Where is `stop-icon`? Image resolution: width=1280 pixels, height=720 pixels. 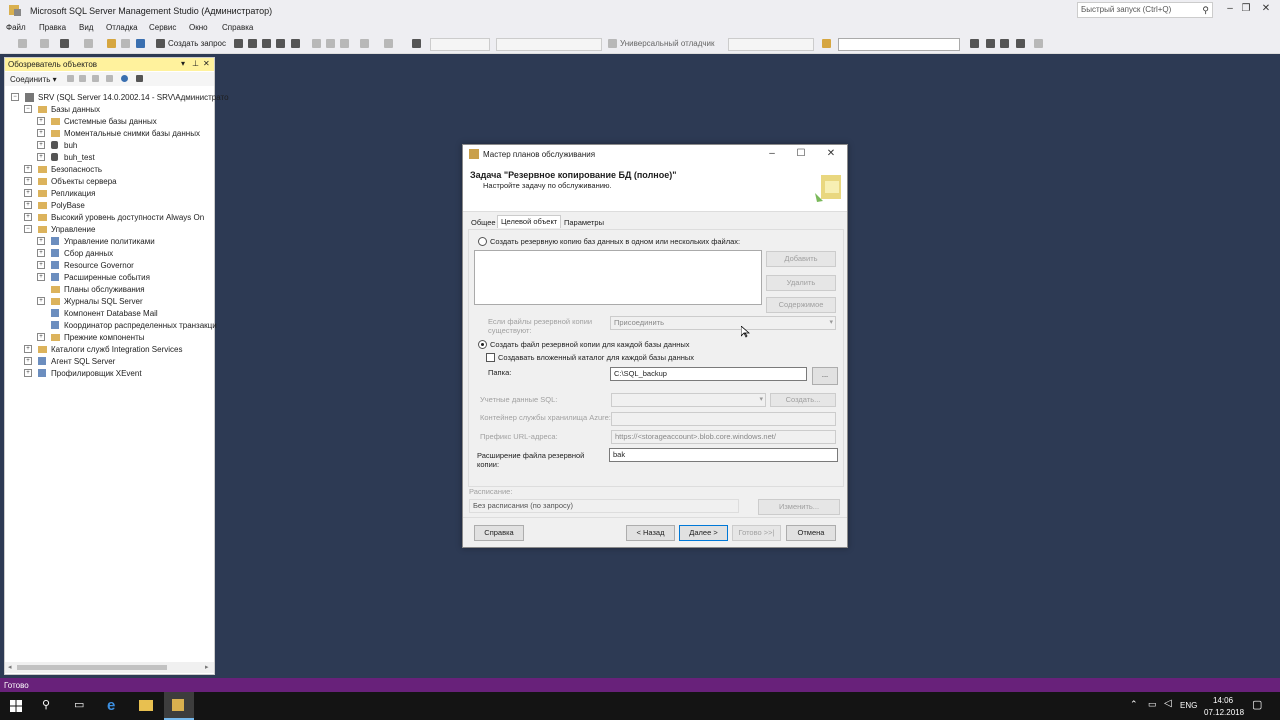
stop-icon is located at coordinates (95, 78).